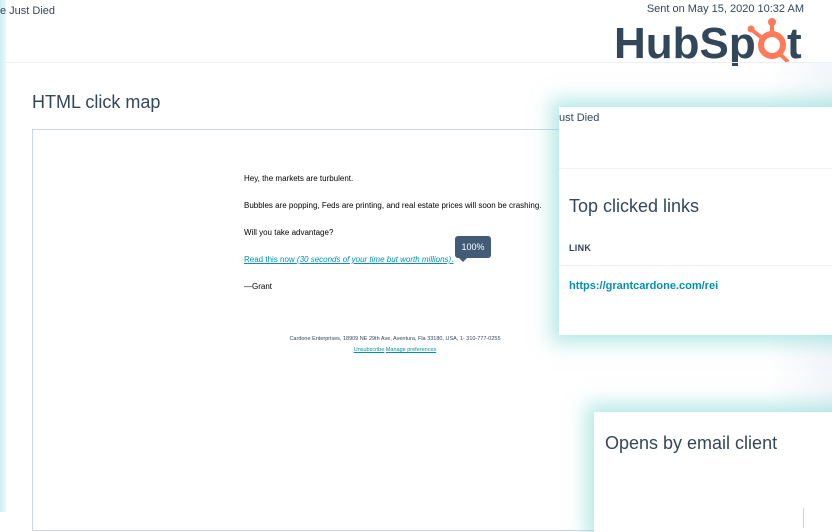  I want to click on top-link-row: https://grantcardone.com/rei, so click(643, 286).